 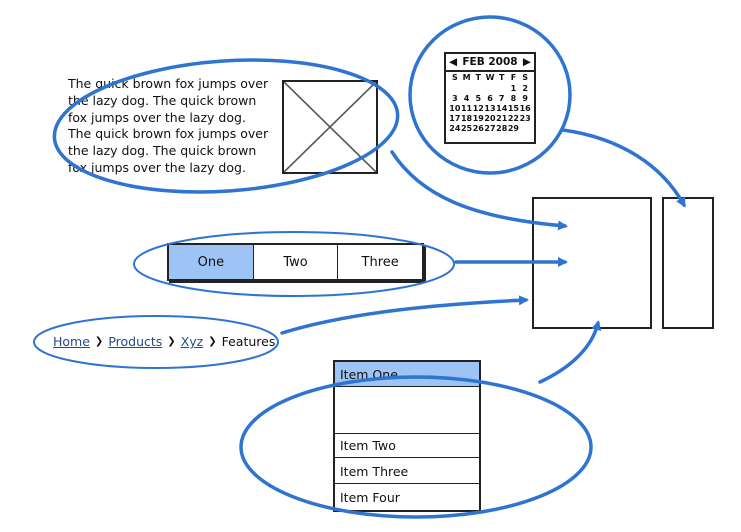 What do you see at coordinates (226, 126) in the screenshot?
I see `highlight-ellipse-paragraph` at bounding box center [226, 126].